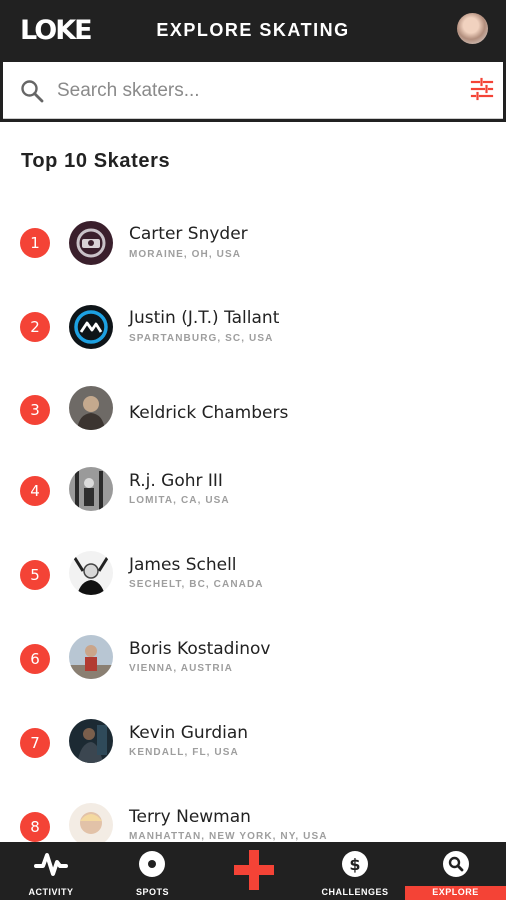  Describe the element at coordinates (253, 494) in the screenshot. I see `skater-row: 4 R.j. Gohr III LOMITA, CA, USA` at that location.